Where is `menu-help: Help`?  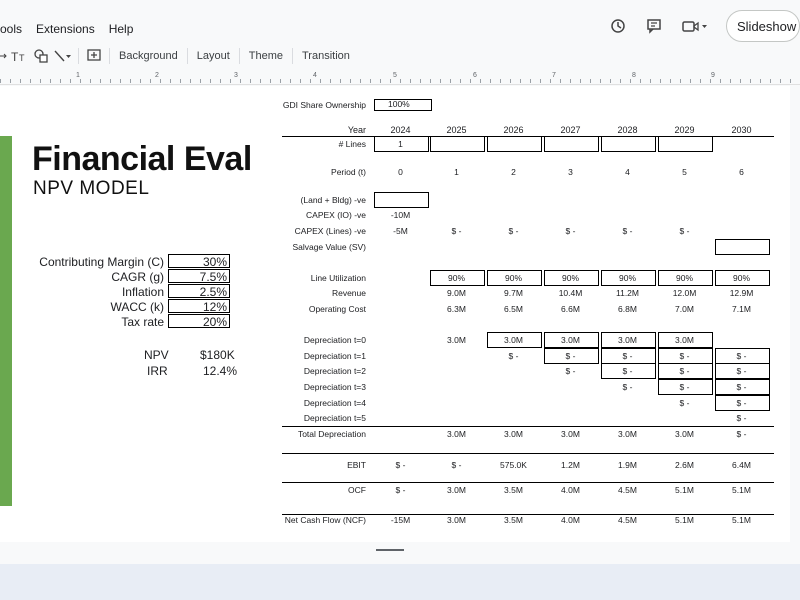
menu-help: Help is located at coordinates (121, 32).